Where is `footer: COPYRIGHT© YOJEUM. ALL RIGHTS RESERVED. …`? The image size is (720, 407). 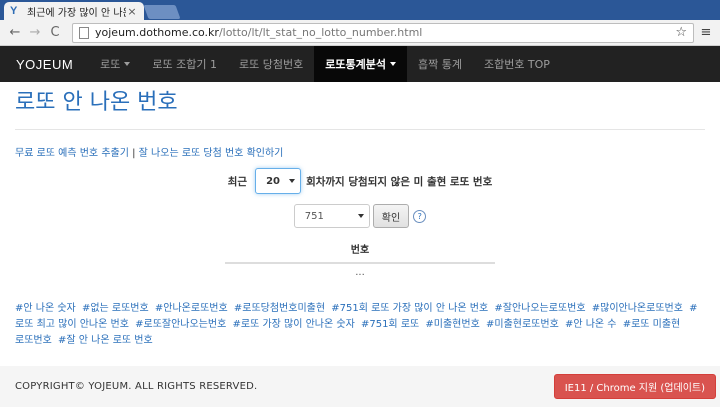
footer: COPYRIGHT© YOJEUM. ALL RIGHTS RESERVED. … is located at coordinates (360, 386).